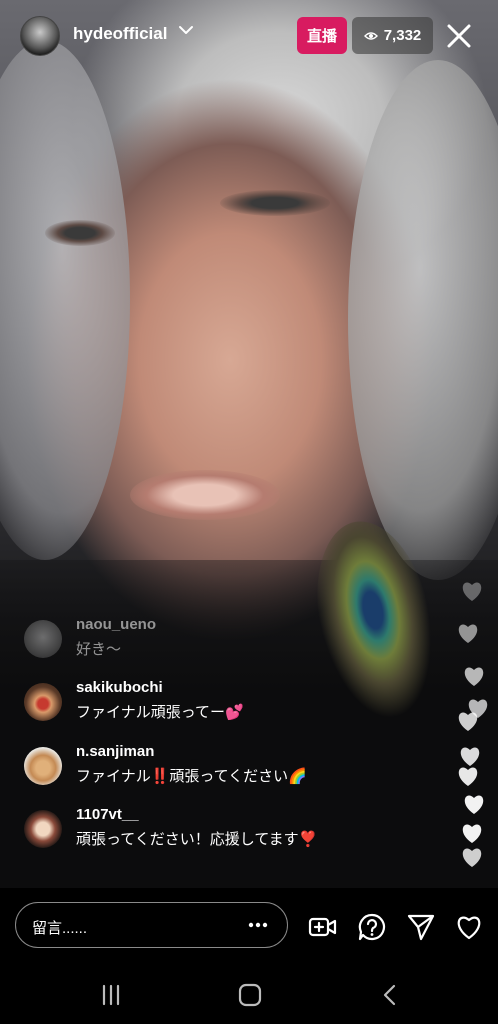 This screenshot has width=498, height=1024. Describe the element at coordinates (459, 36) in the screenshot. I see `close-icon` at that location.